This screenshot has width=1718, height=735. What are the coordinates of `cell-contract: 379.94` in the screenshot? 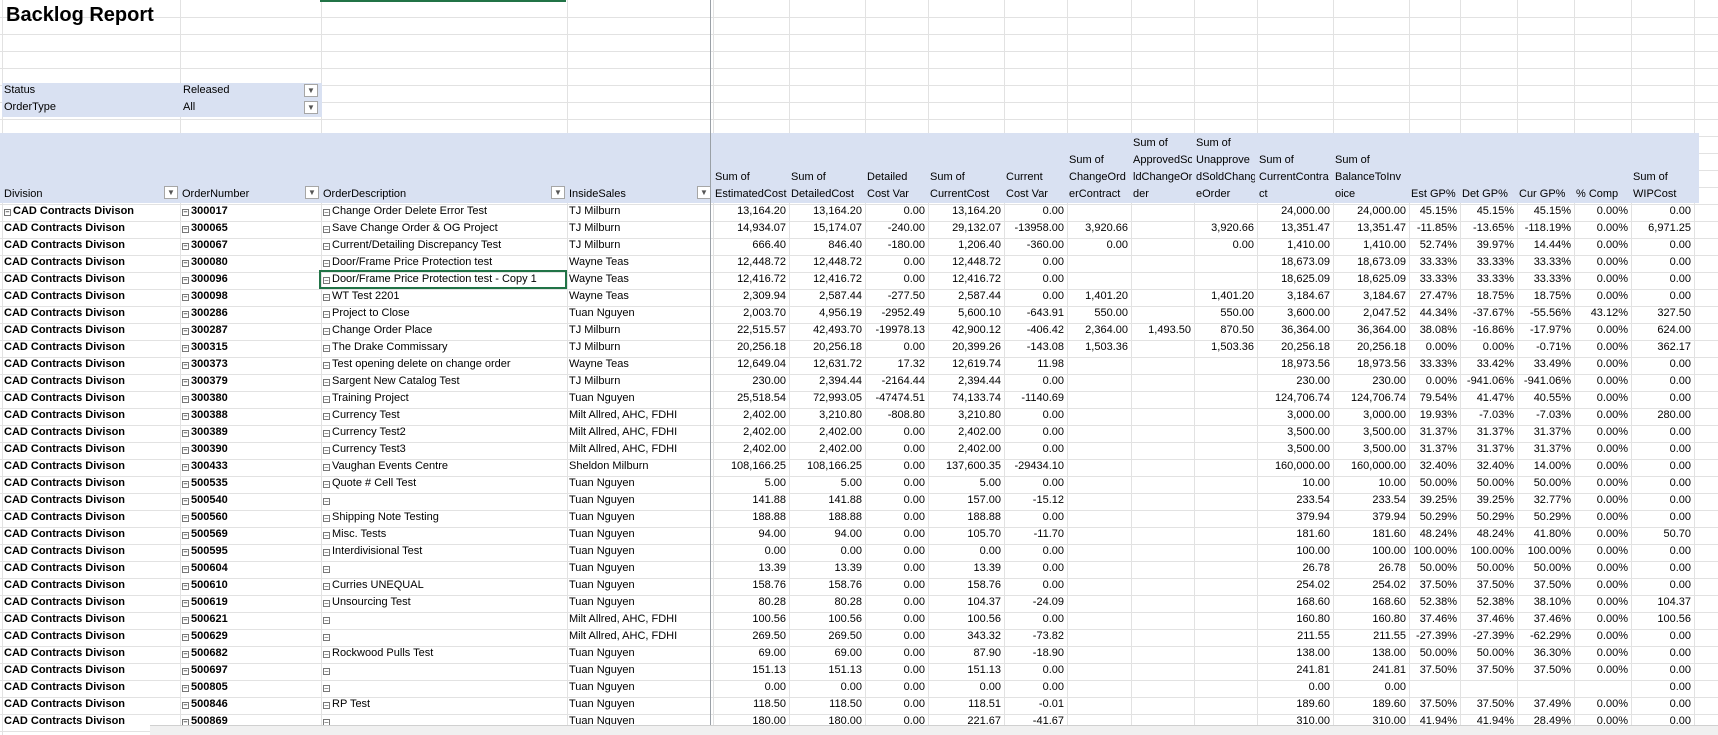 It's located at (1294, 517).